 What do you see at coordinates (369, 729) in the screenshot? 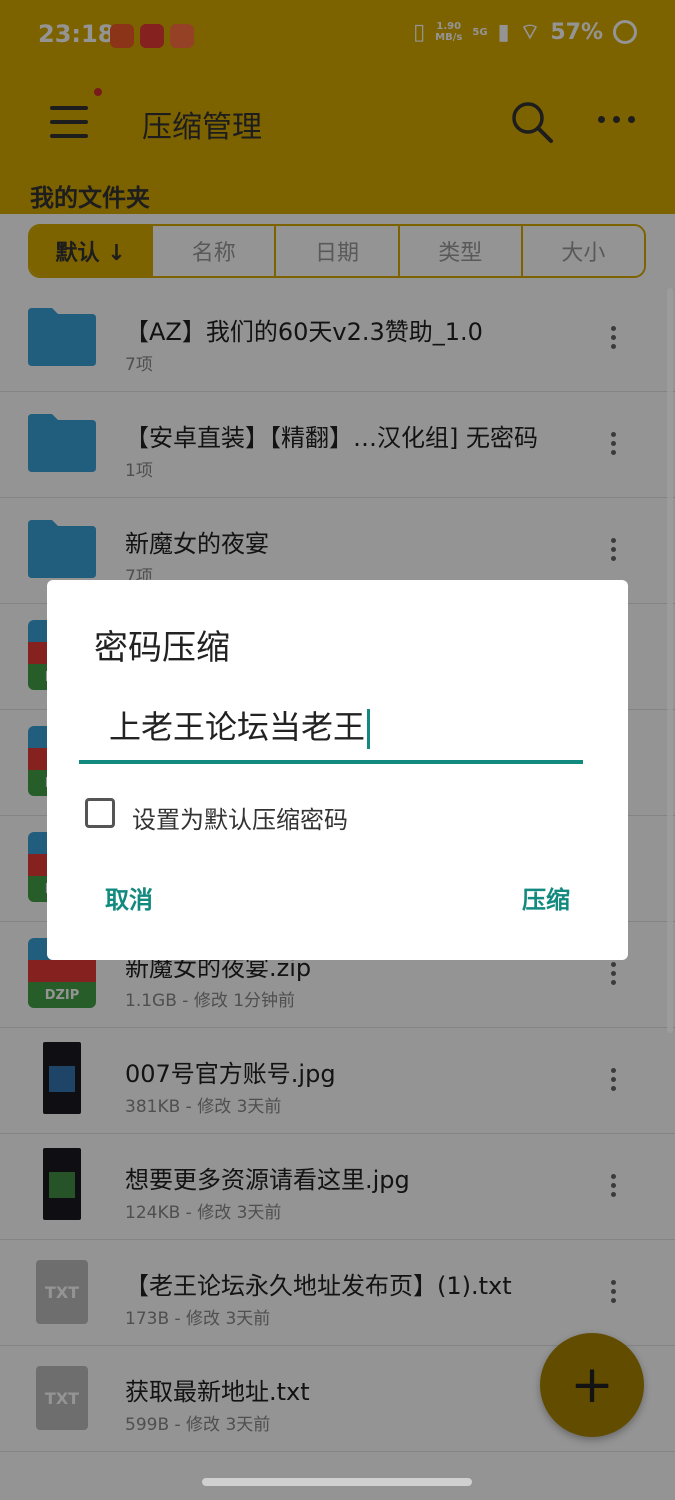
I see `text-caret` at bounding box center [369, 729].